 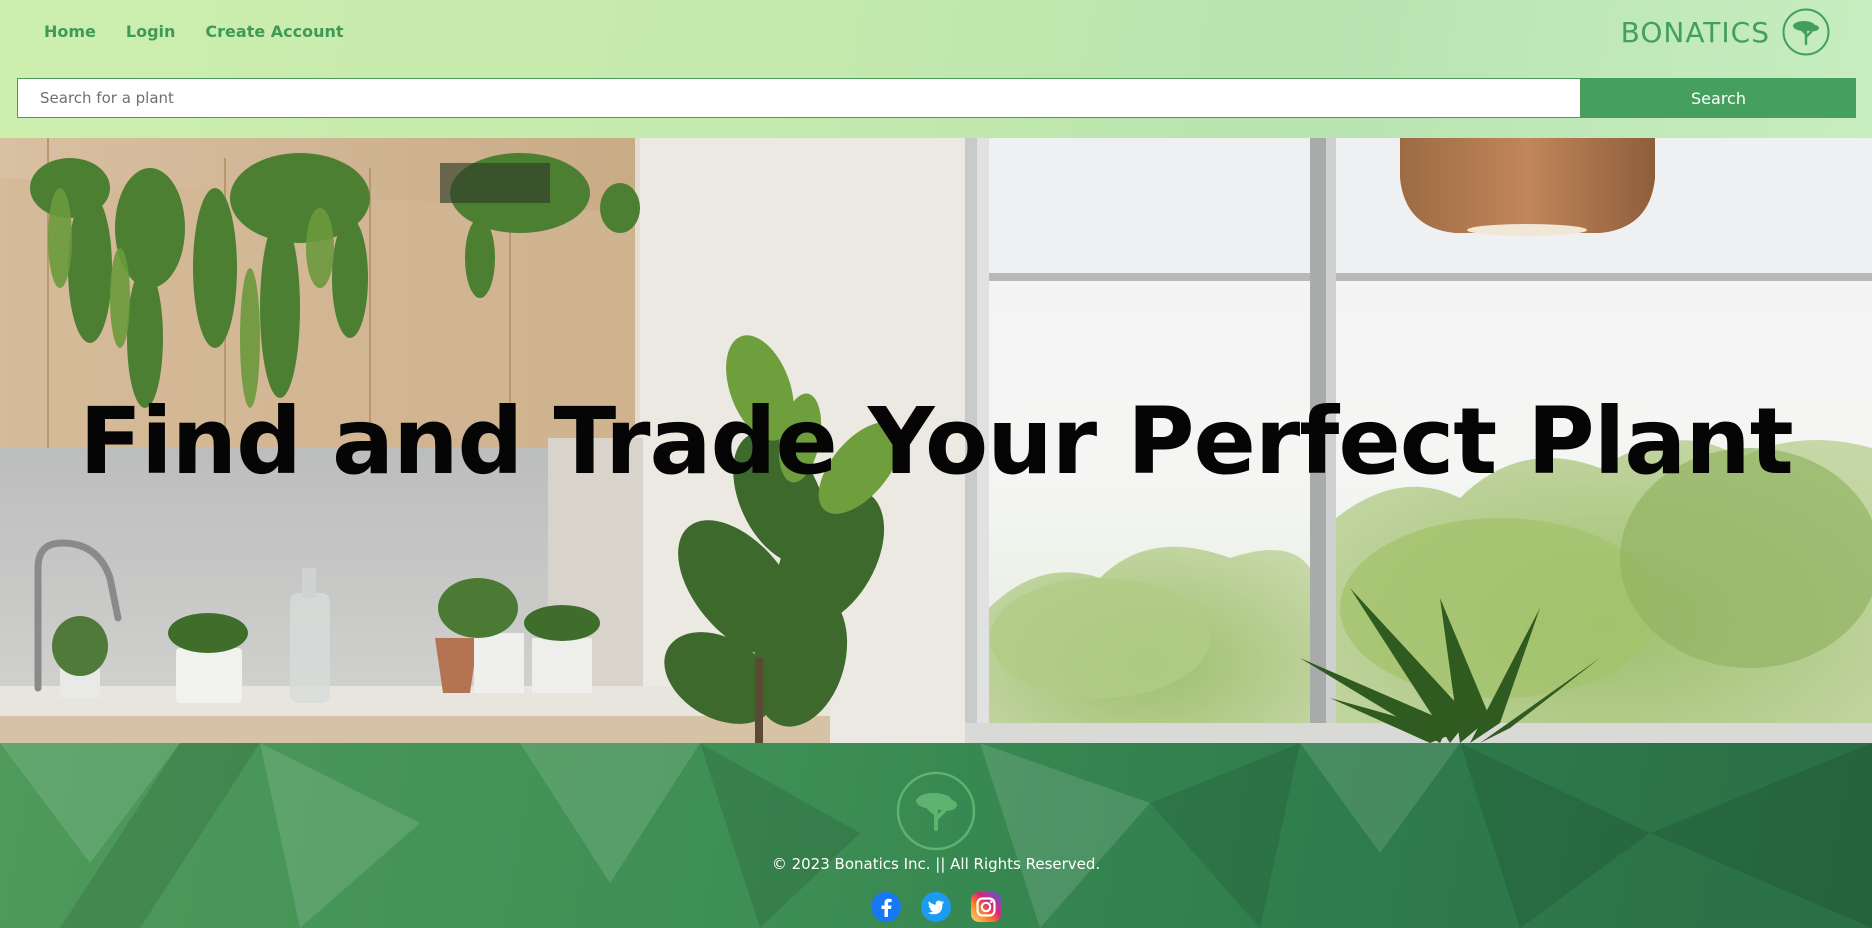 What do you see at coordinates (194, 31) in the screenshot?
I see `main-nav: Home Login Create Account` at bounding box center [194, 31].